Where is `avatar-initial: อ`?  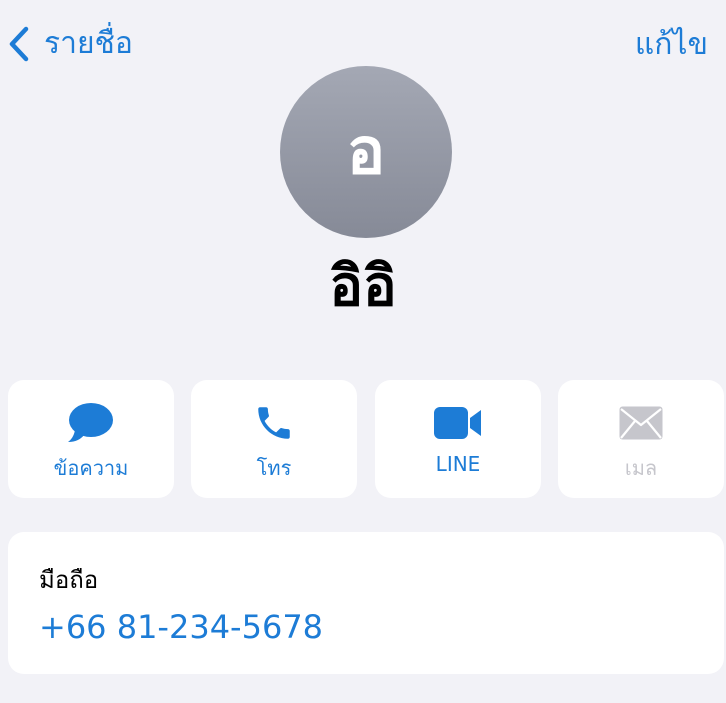 avatar-initial: อ is located at coordinates (366, 152).